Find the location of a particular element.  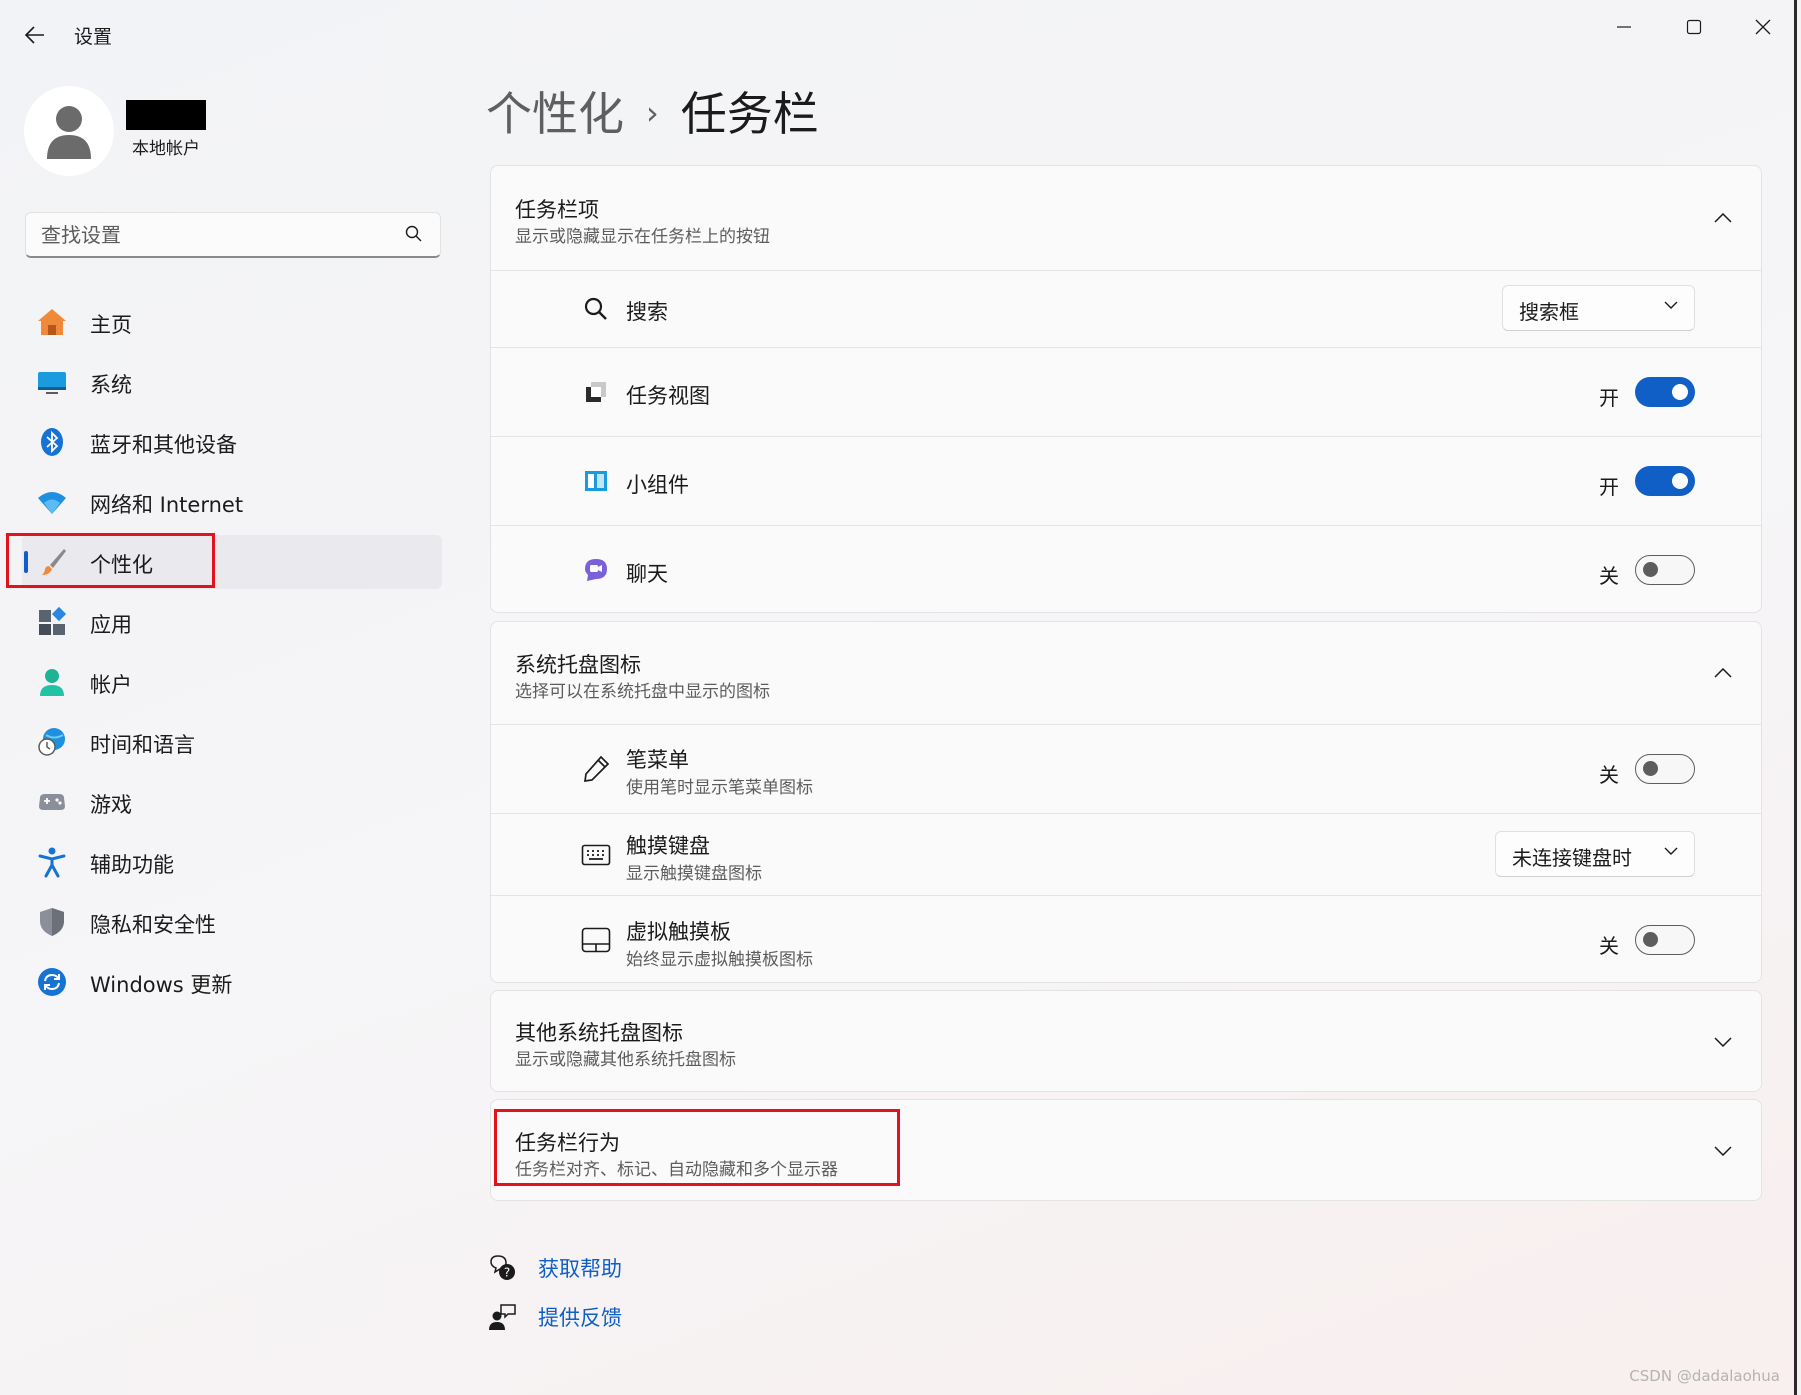

nav-item-accounts: 帐户 is located at coordinates (232, 682).